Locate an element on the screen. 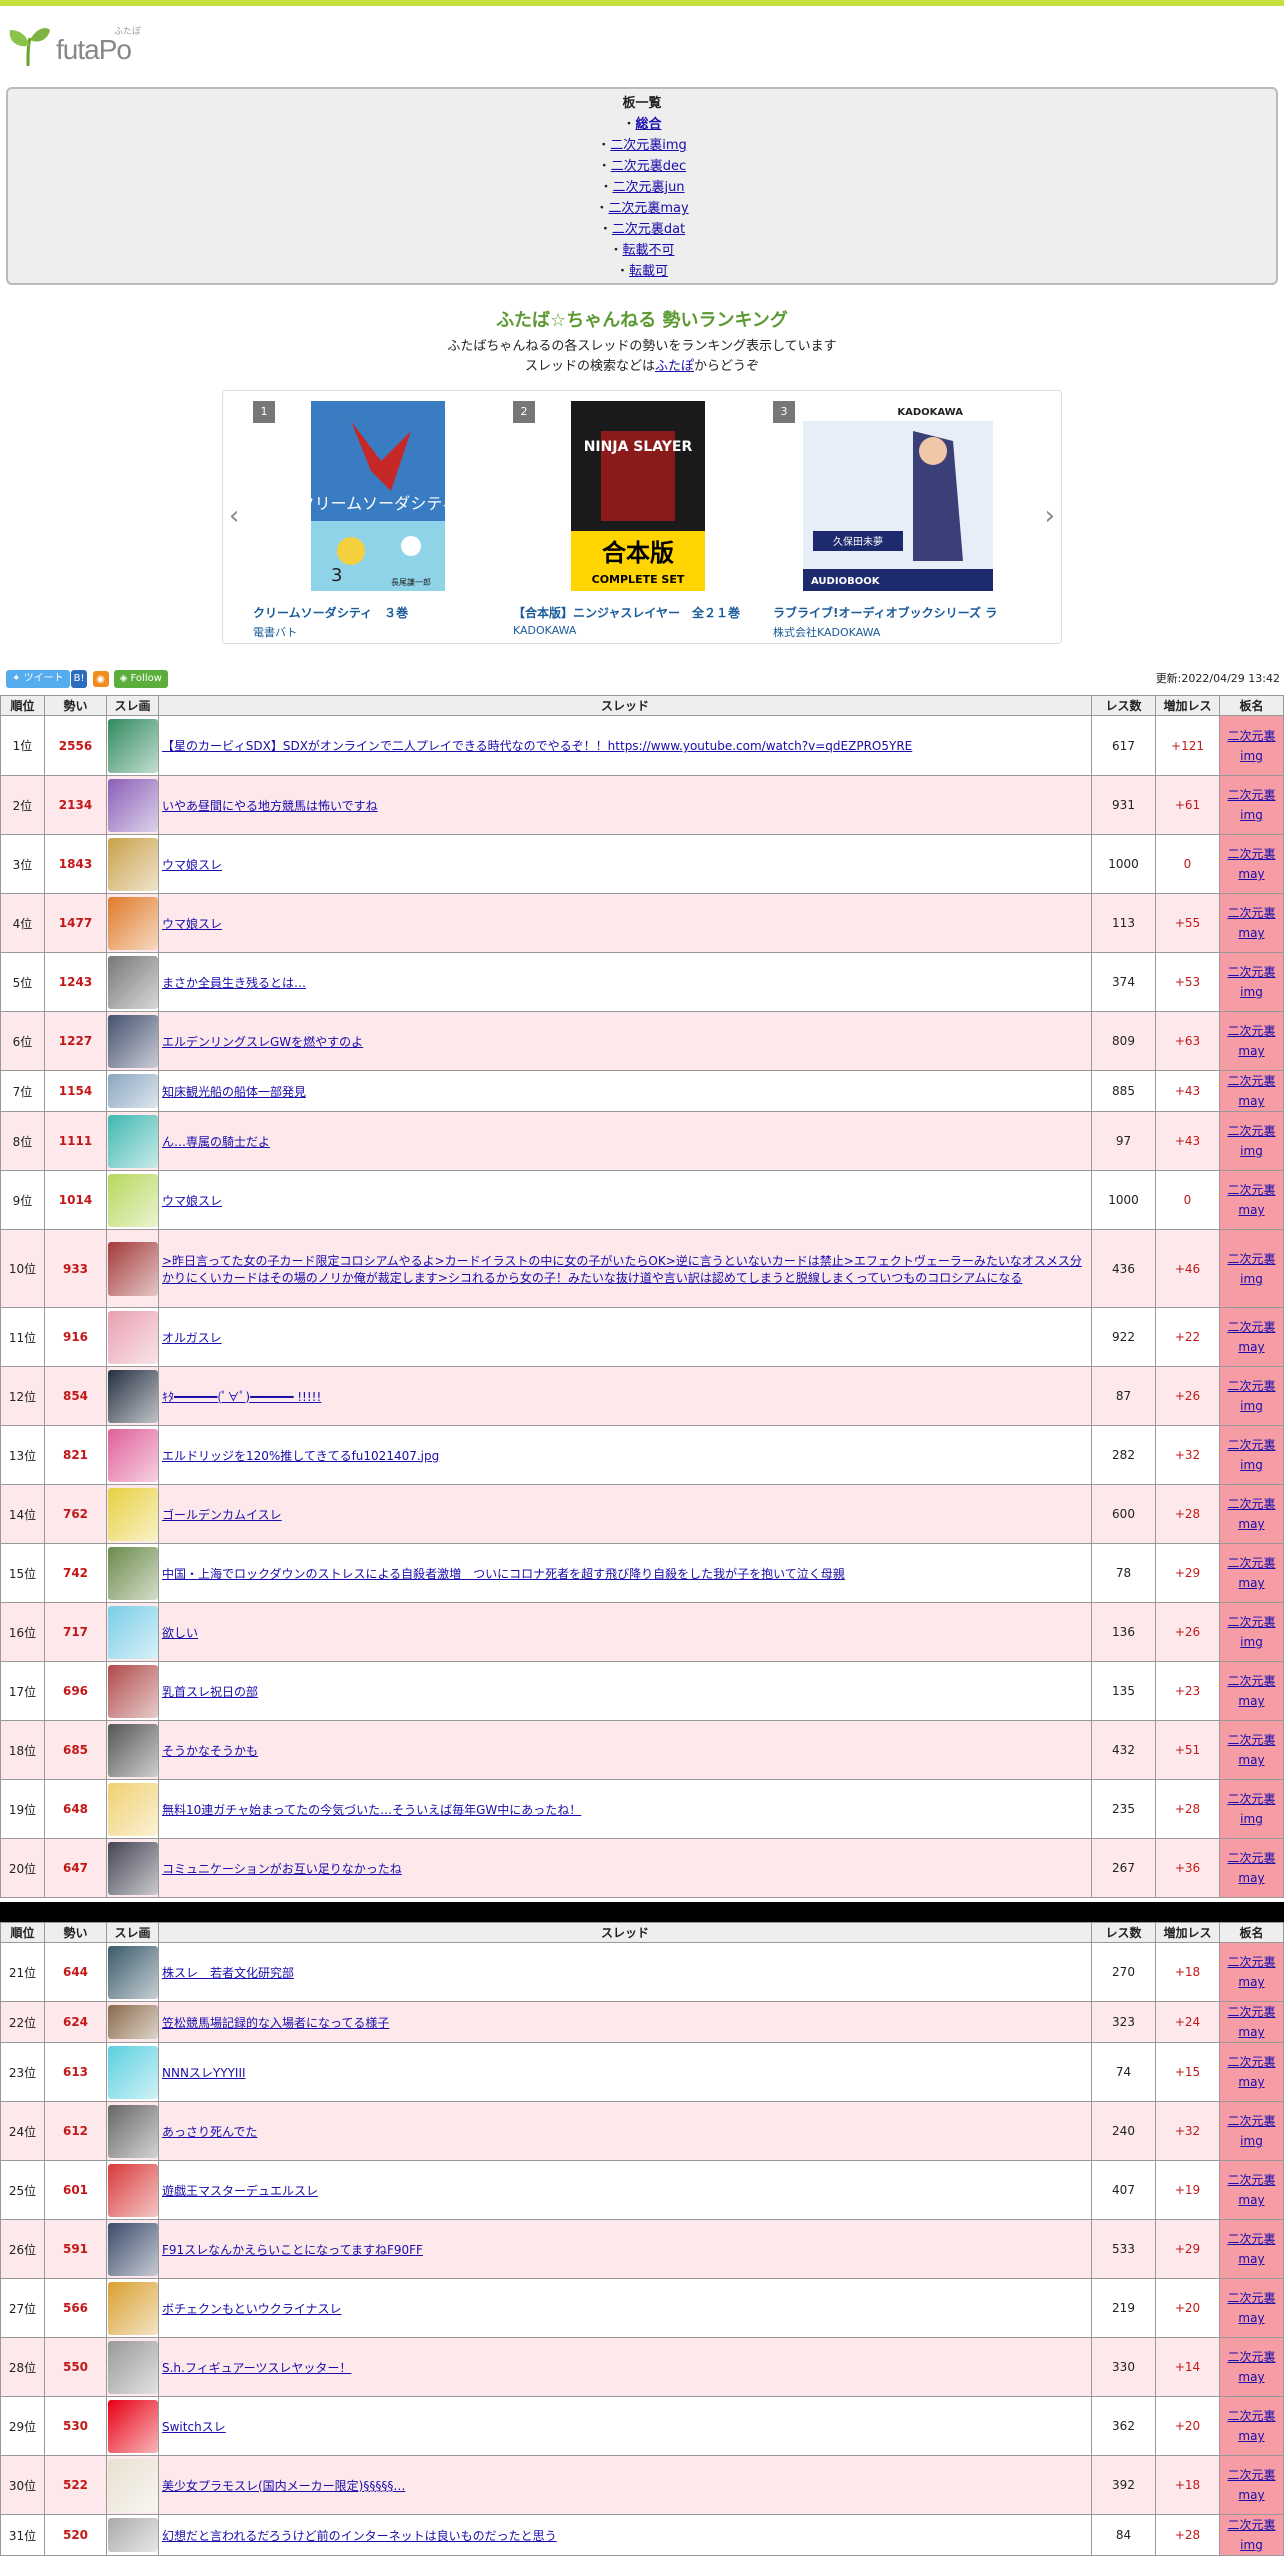 The image size is (1284, 2568). thread-link: オルガスレ is located at coordinates (192, 1338).